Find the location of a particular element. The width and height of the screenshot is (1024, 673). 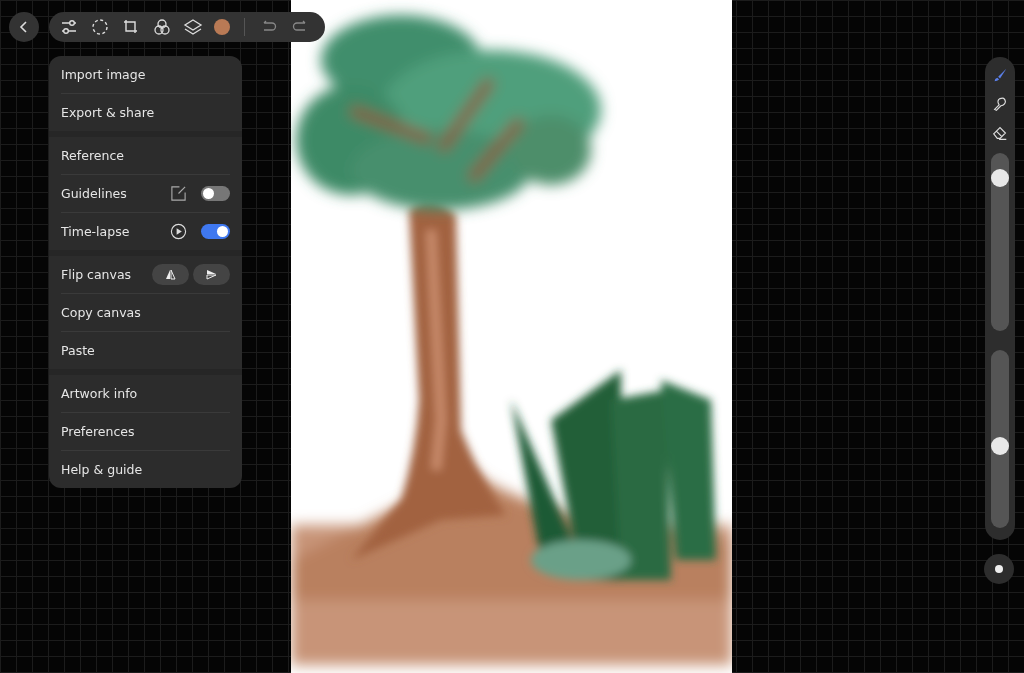

flip-vertical-icon is located at coordinates (211, 274).